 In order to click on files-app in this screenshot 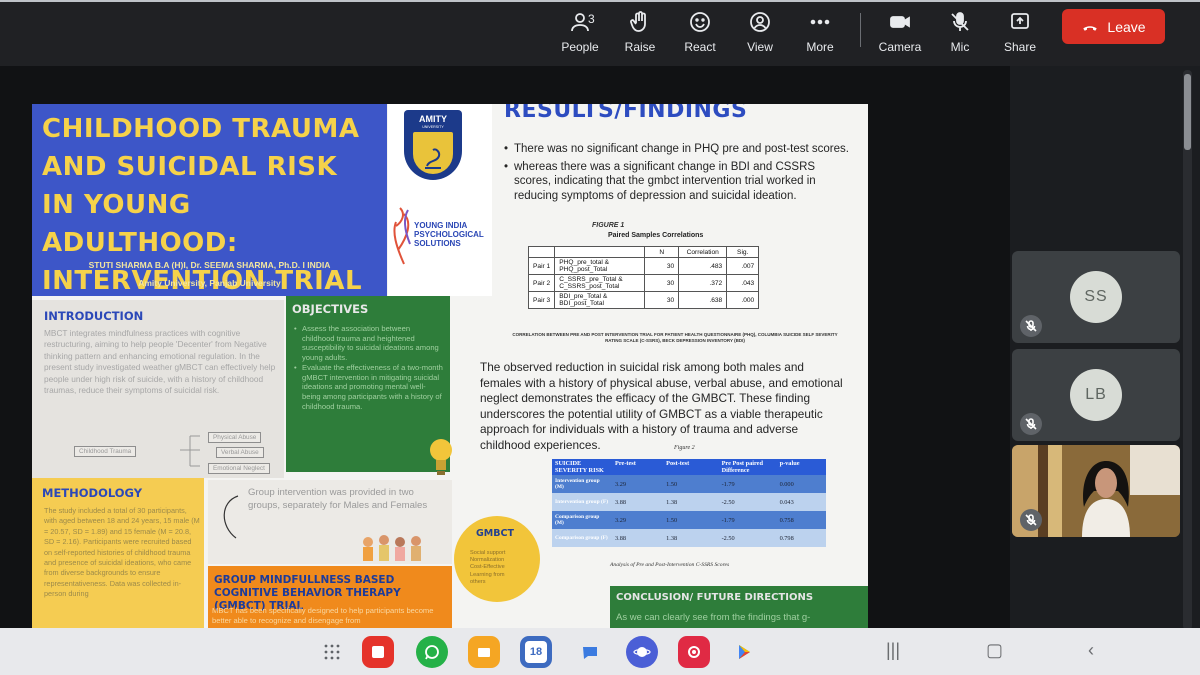, I will do `click(484, 652)`.